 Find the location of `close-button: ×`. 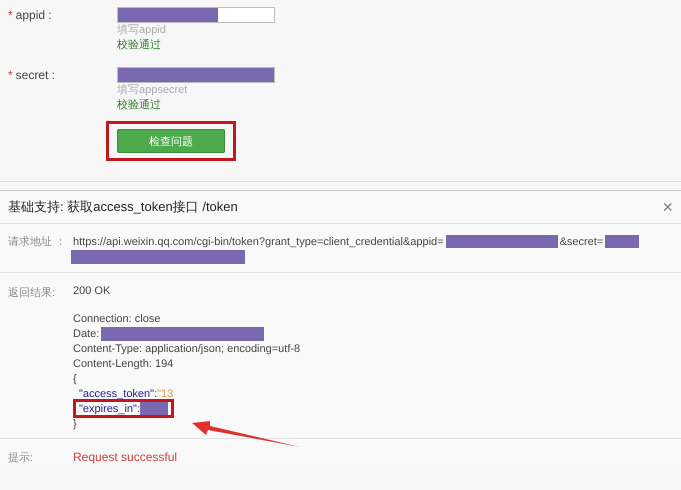

close-button: × is located at coordinates (667, 207).